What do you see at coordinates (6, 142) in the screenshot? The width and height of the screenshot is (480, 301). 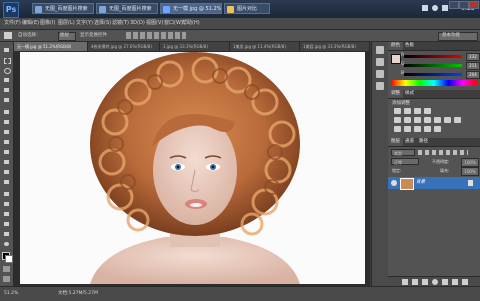 I see `history-brush-tool-button` at bounding box center [6, 142].